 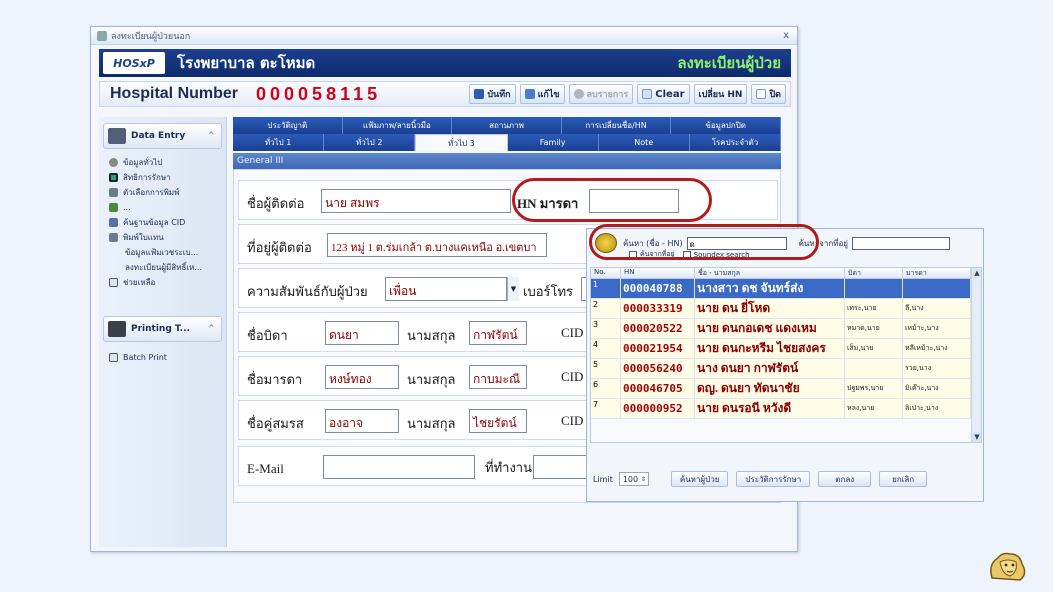 What do you see at coordinates (603, 479) in the screenshot?
I see `limit-label: Limit` at bounding box center [603, 479].